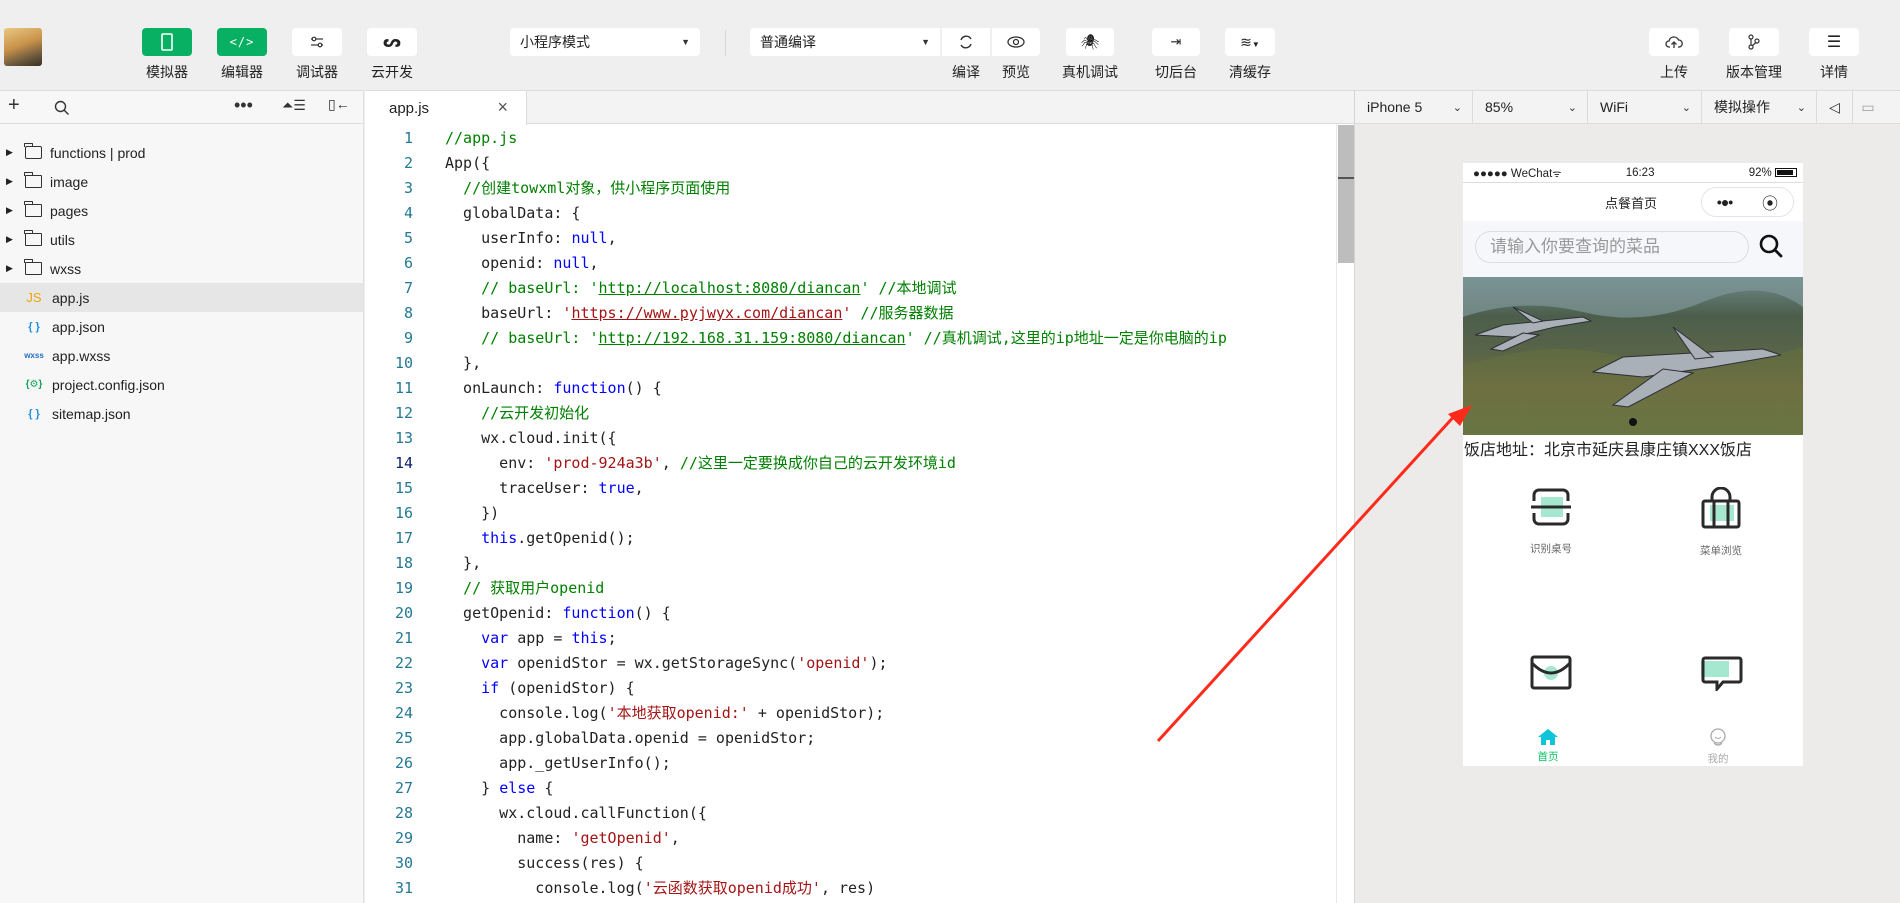 The image size is (1900, 903). What do you see at coordinates (850, 238) in the screenshot?
I see `code-line: 5 userInfo: null,` at bounding box center [850, 238].